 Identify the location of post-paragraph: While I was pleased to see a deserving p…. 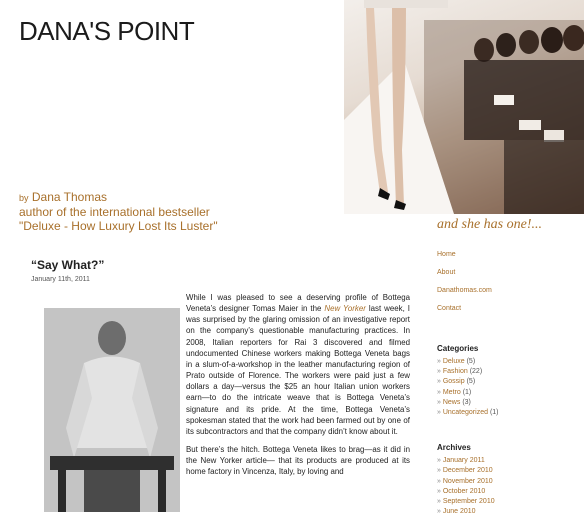
(298, 364).